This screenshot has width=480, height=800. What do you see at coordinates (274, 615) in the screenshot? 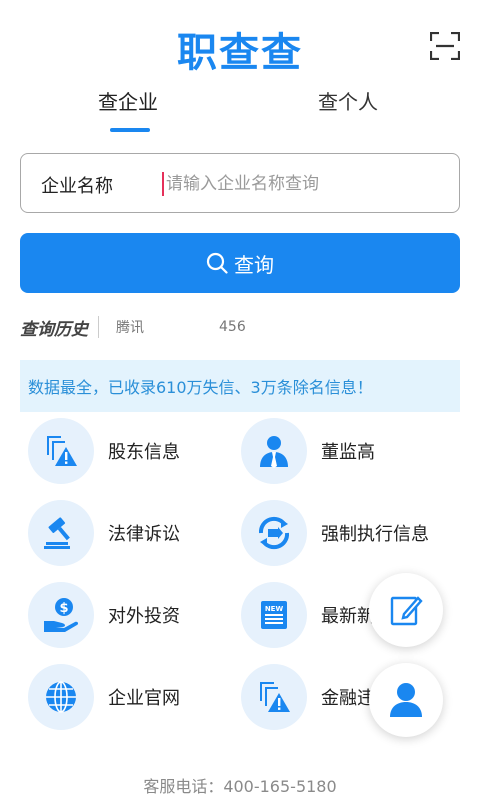
I see `news-icon: NEW` at bounding box center [274, 615].